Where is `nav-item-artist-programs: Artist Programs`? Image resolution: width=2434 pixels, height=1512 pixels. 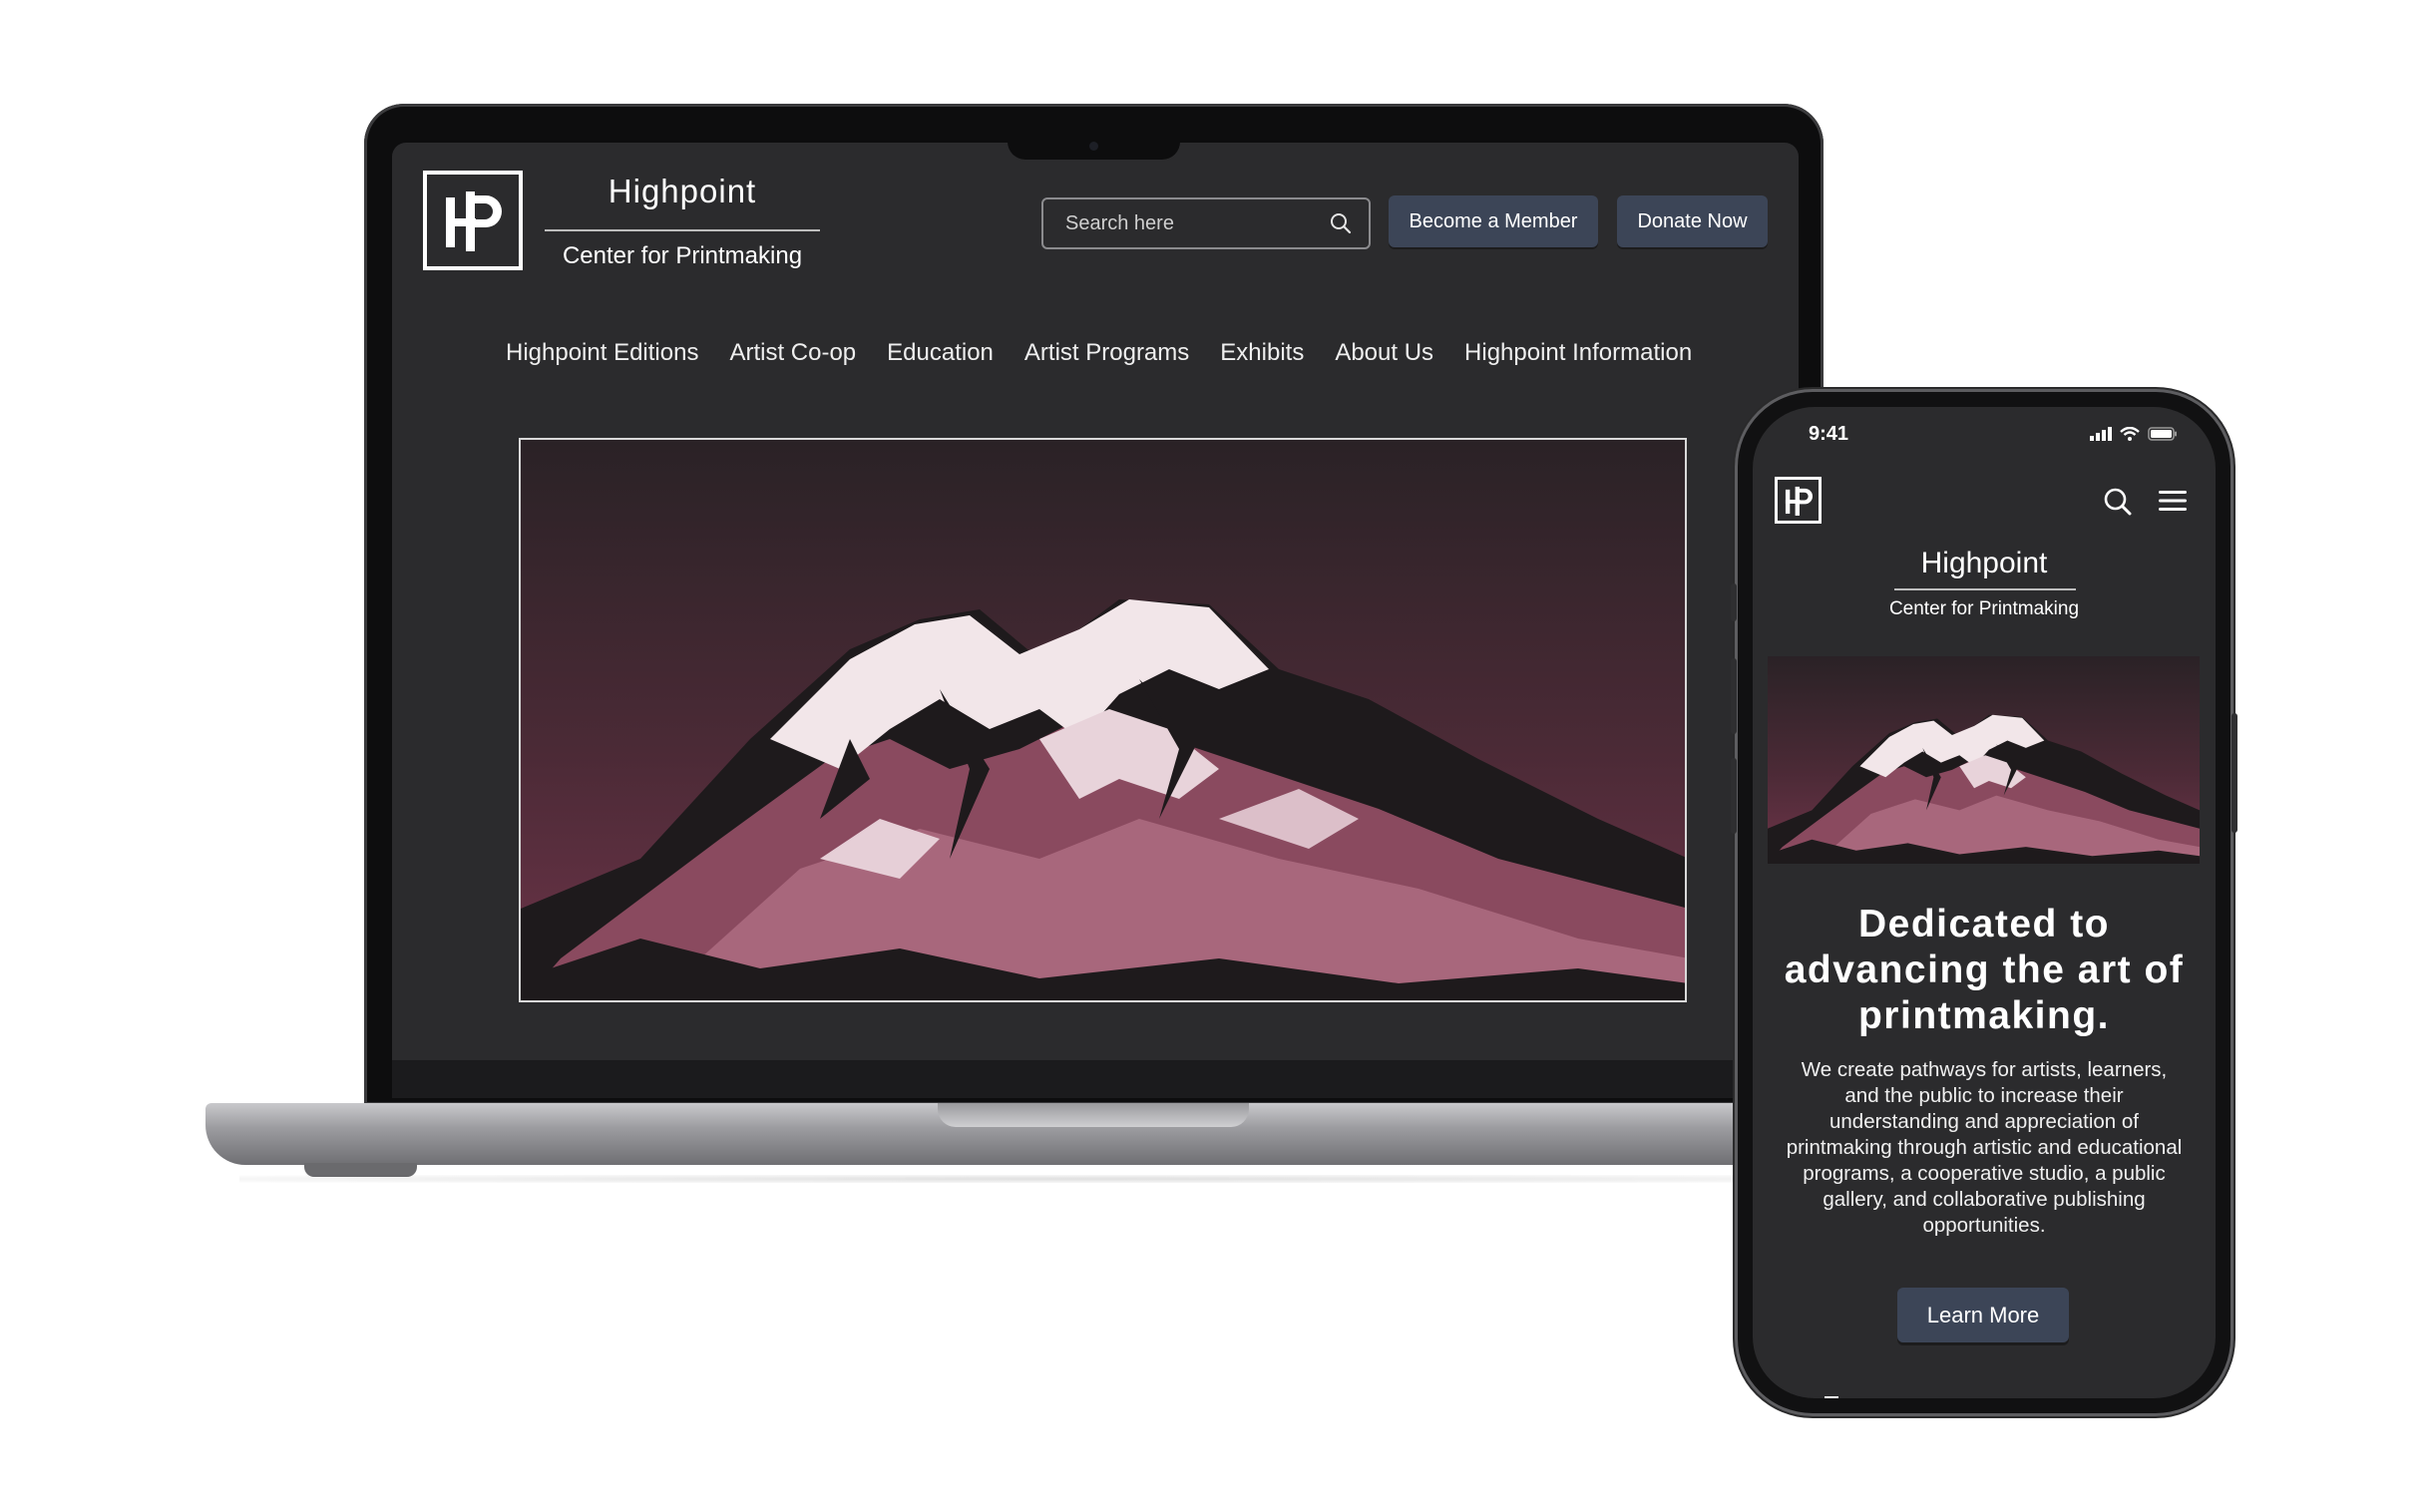
nav-item-artist-programs: Artist Programs is located at coordinates (1106, 353).